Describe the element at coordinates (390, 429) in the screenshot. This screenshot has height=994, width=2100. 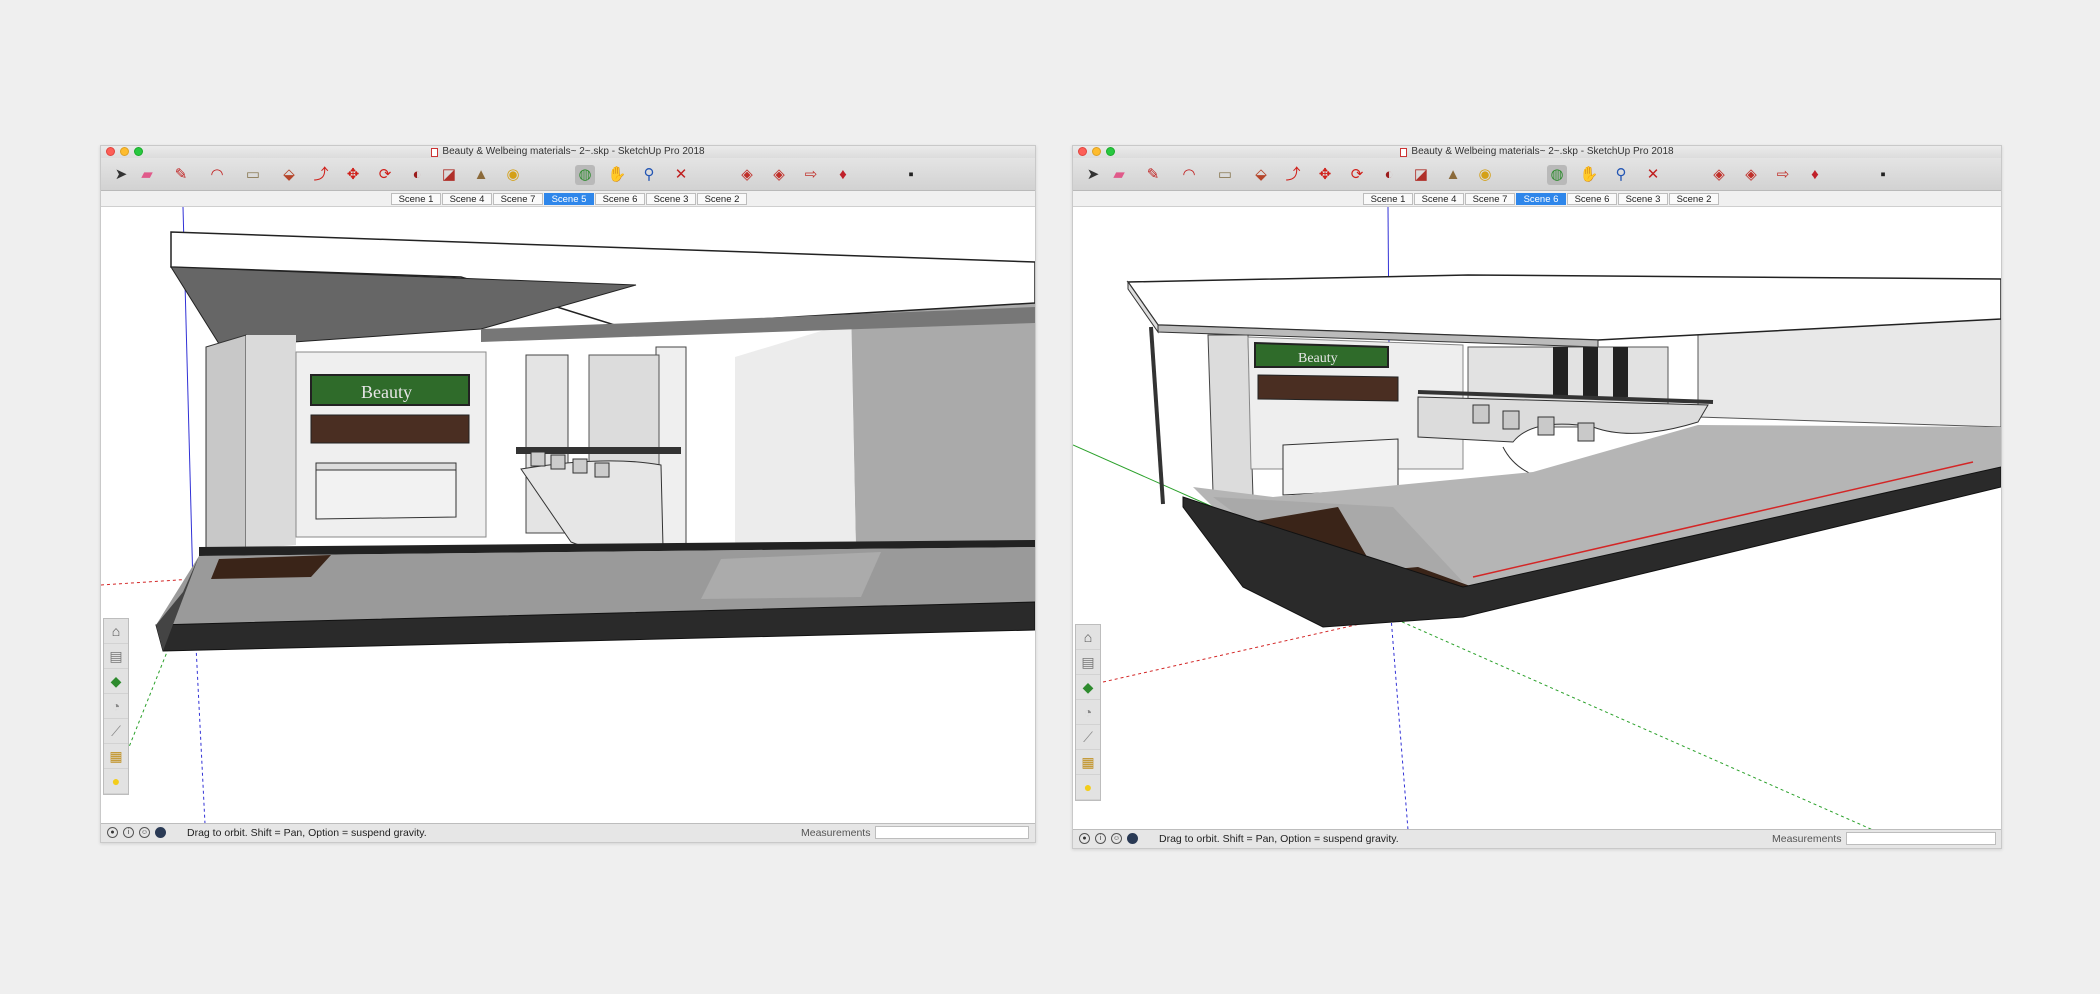
I see `wood-shelf-panel` at that location.